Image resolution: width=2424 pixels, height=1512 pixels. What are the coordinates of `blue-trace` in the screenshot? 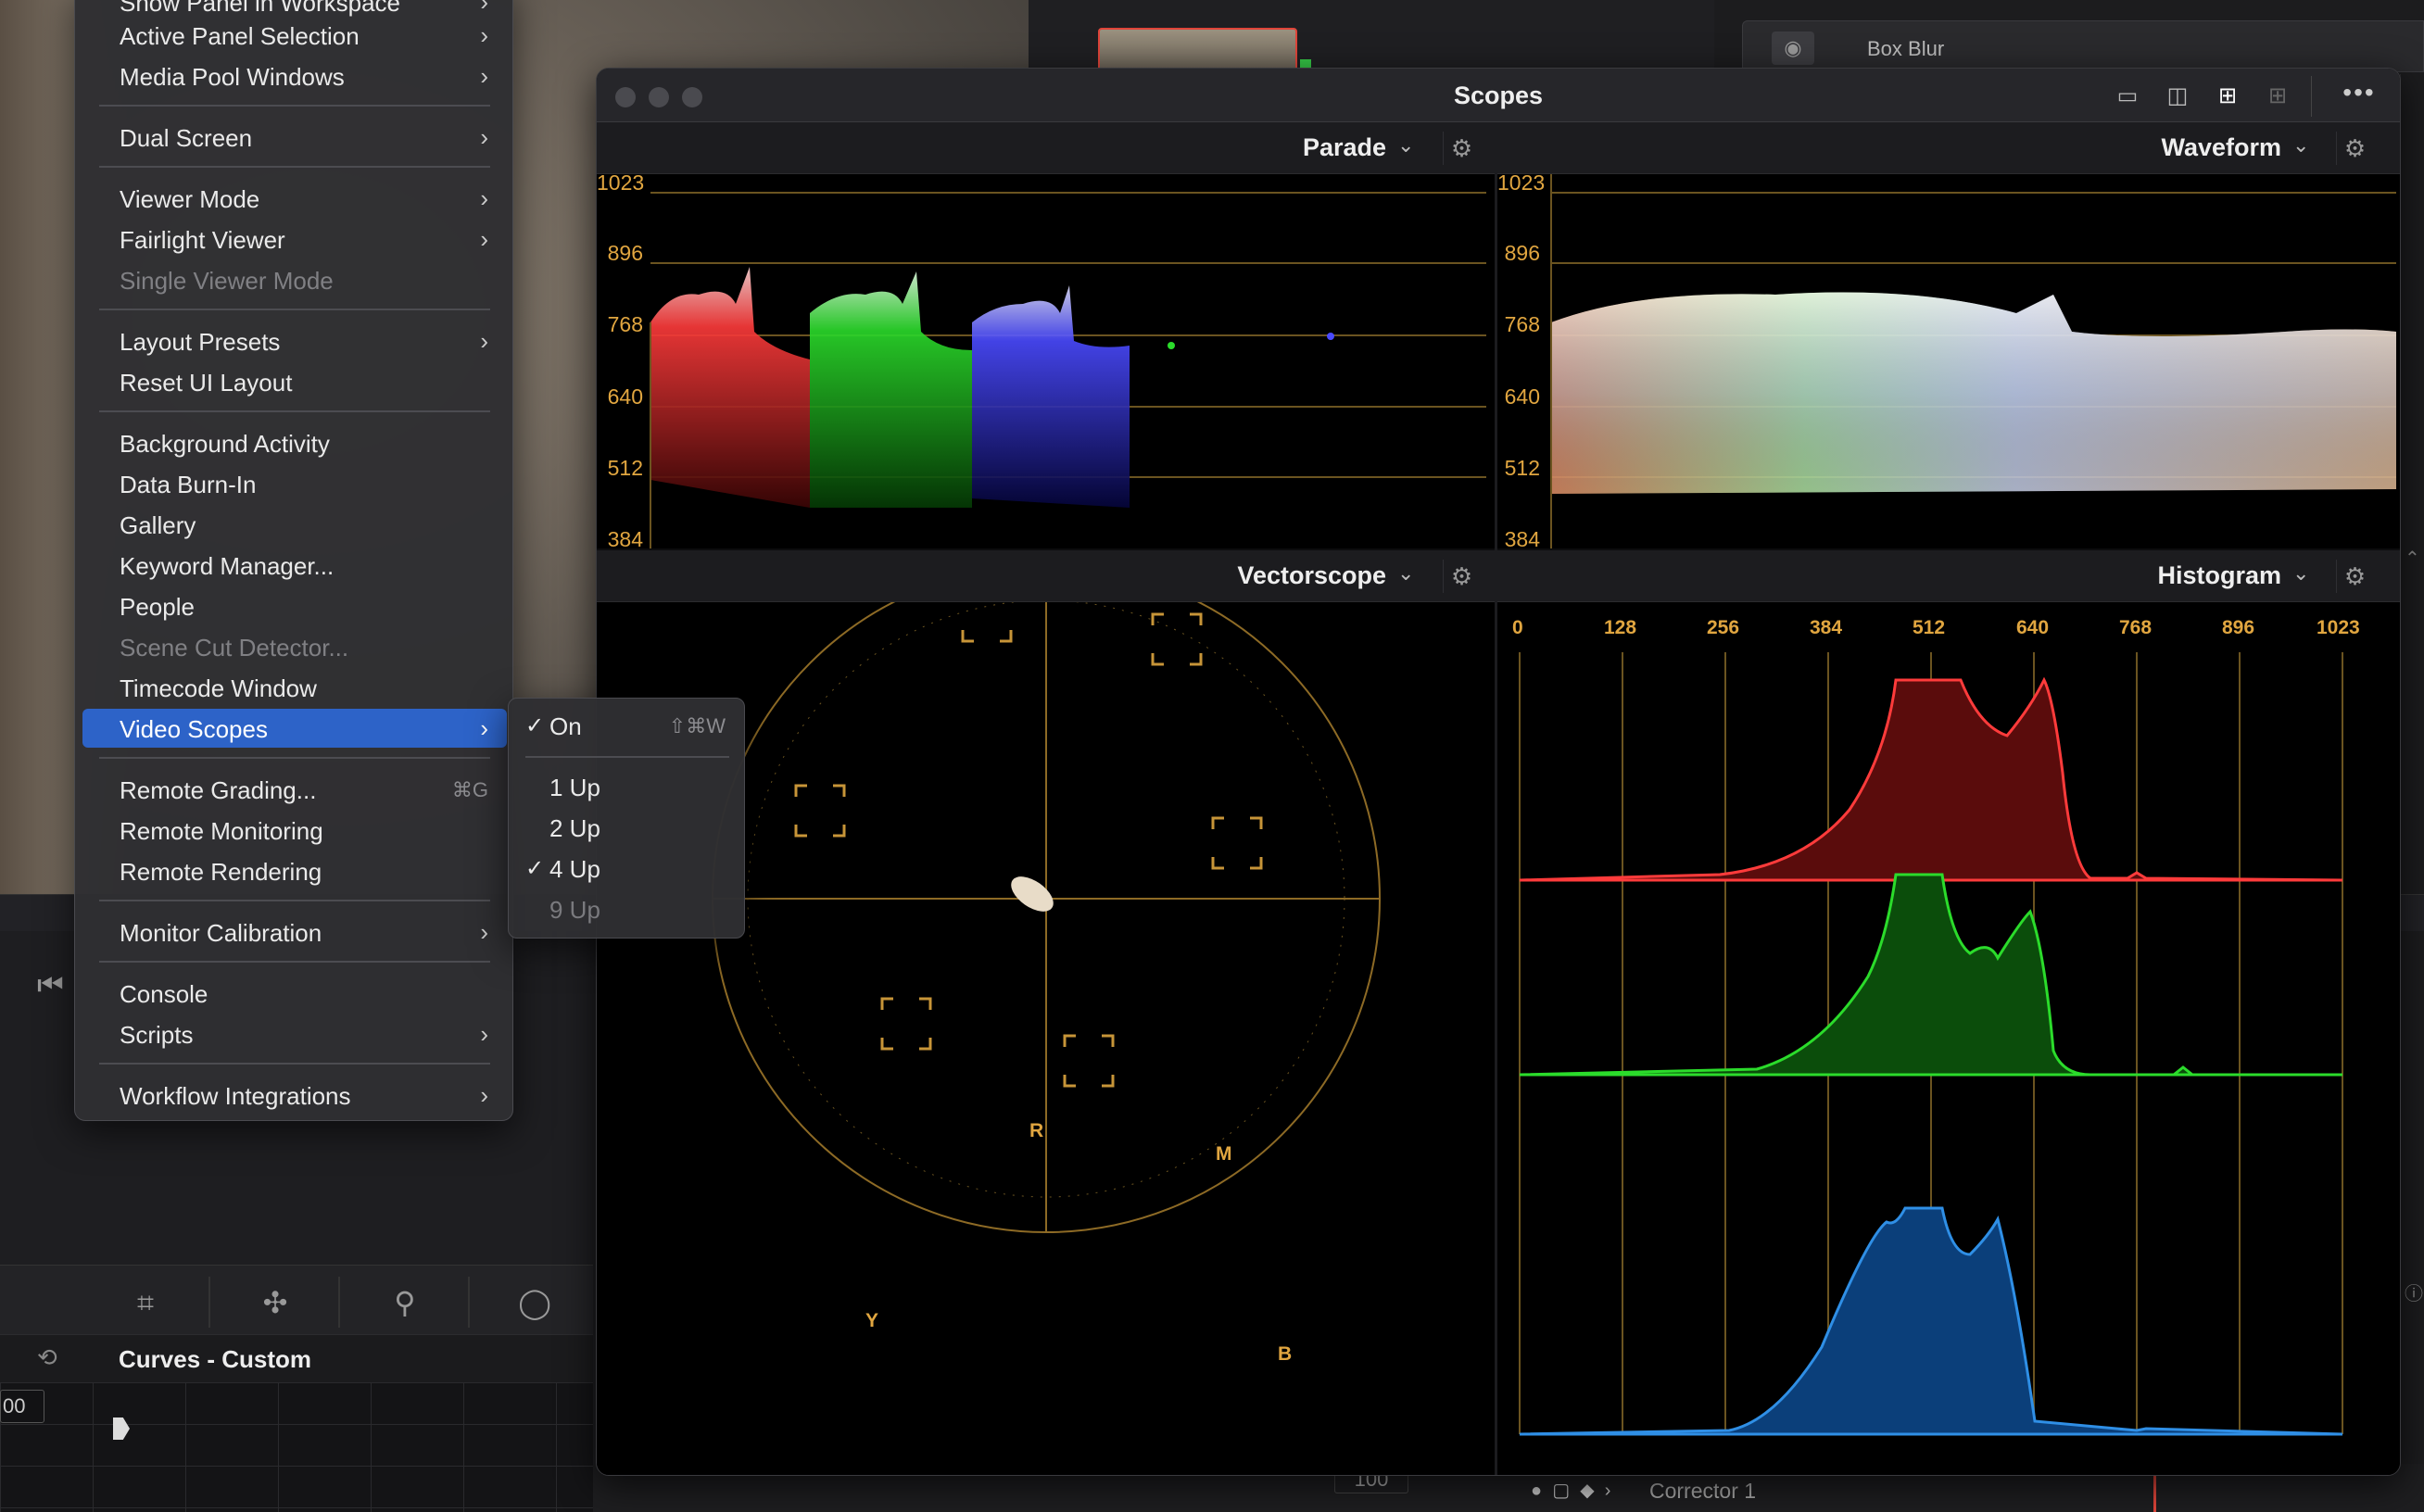 It's located at (1051, 396).